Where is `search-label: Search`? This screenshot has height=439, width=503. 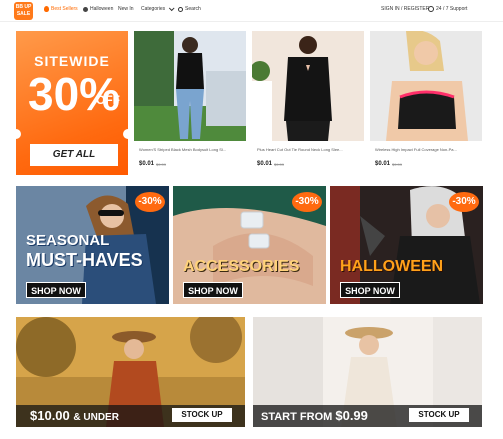
search-label: Search is located at coordinates (193, 9).